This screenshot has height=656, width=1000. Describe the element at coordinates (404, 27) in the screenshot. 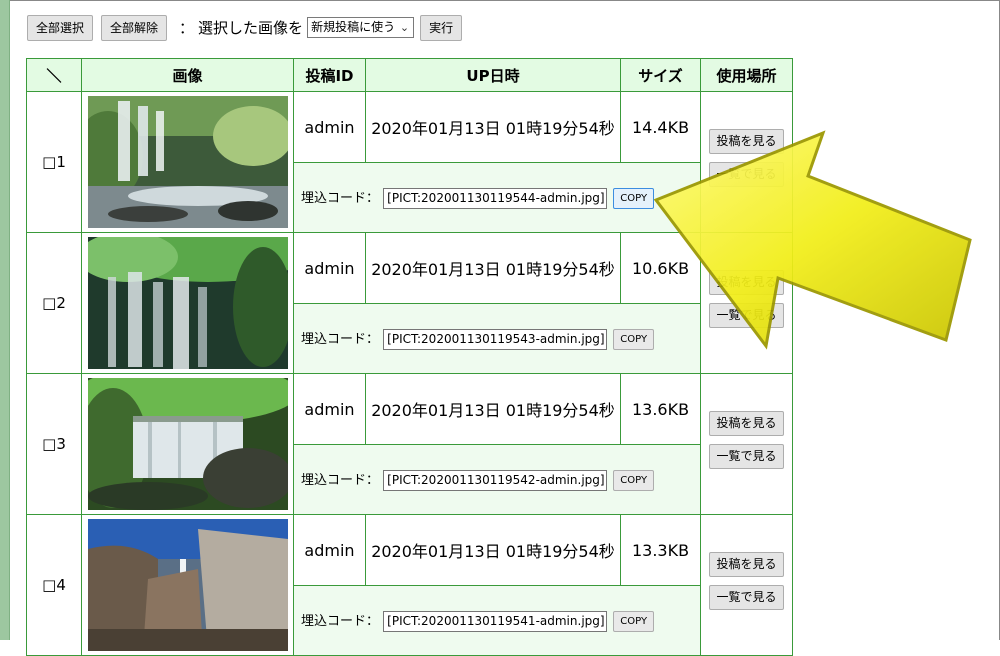

I see `chevron-down-icon: ⌄` at that location.